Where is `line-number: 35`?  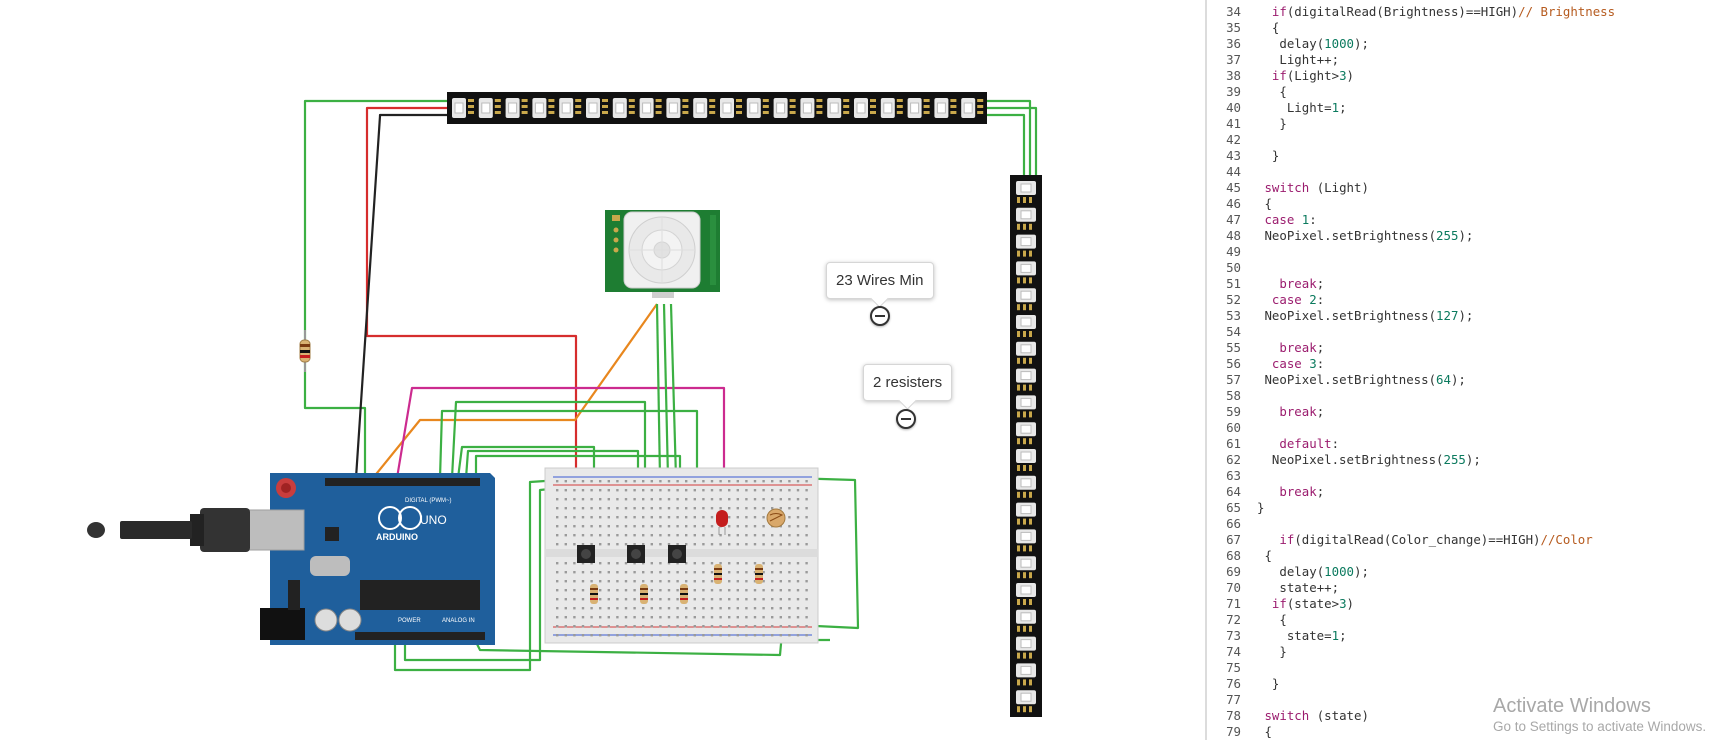 line-number: 35 is located at coordinates (1233, 27).